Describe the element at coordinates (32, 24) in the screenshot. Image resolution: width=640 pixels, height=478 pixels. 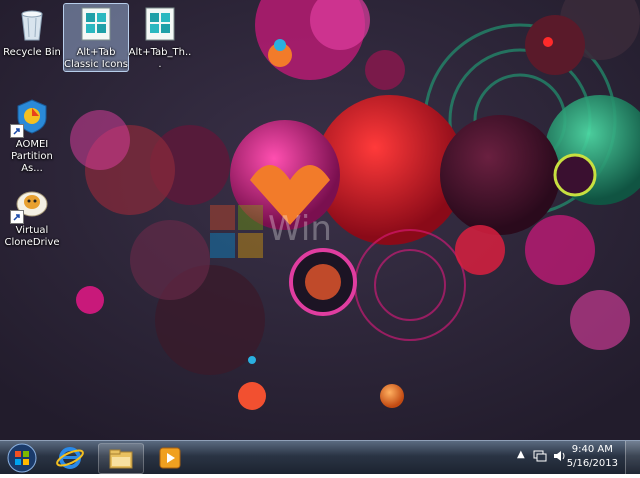
I see `recycle-bin-icon` at that location.